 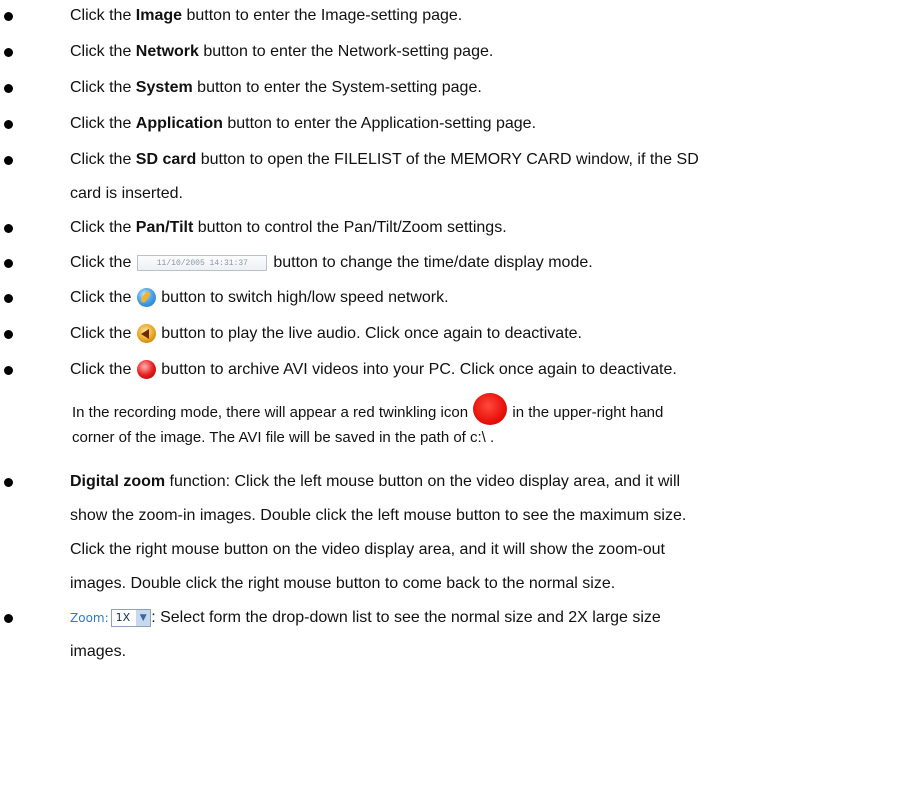 I want to click on list-item-continuation: card is inserted., so click(x=485, y=194).